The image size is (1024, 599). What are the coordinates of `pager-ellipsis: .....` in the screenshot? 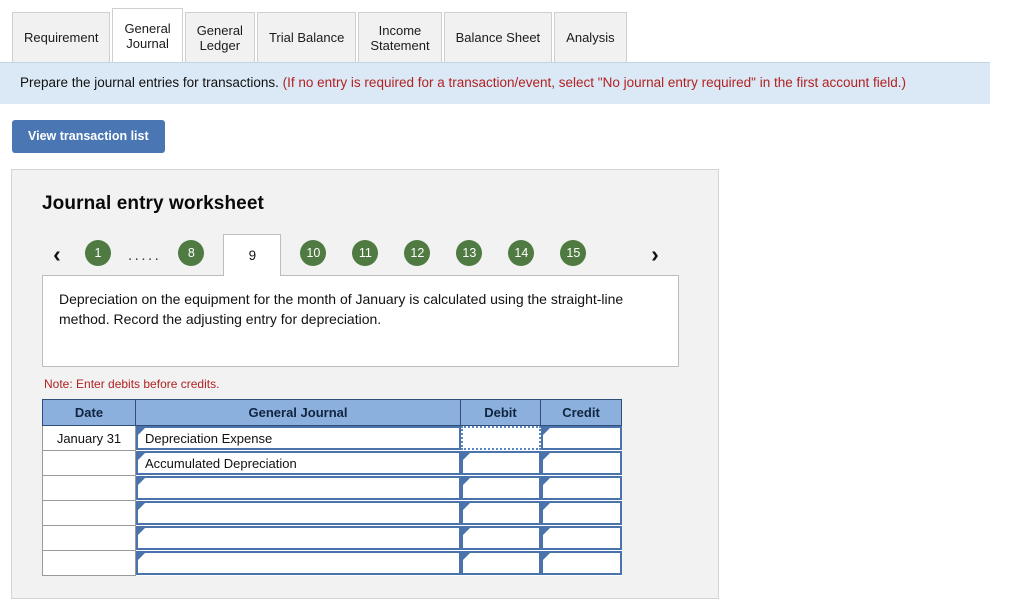 It's located at (145, 255).